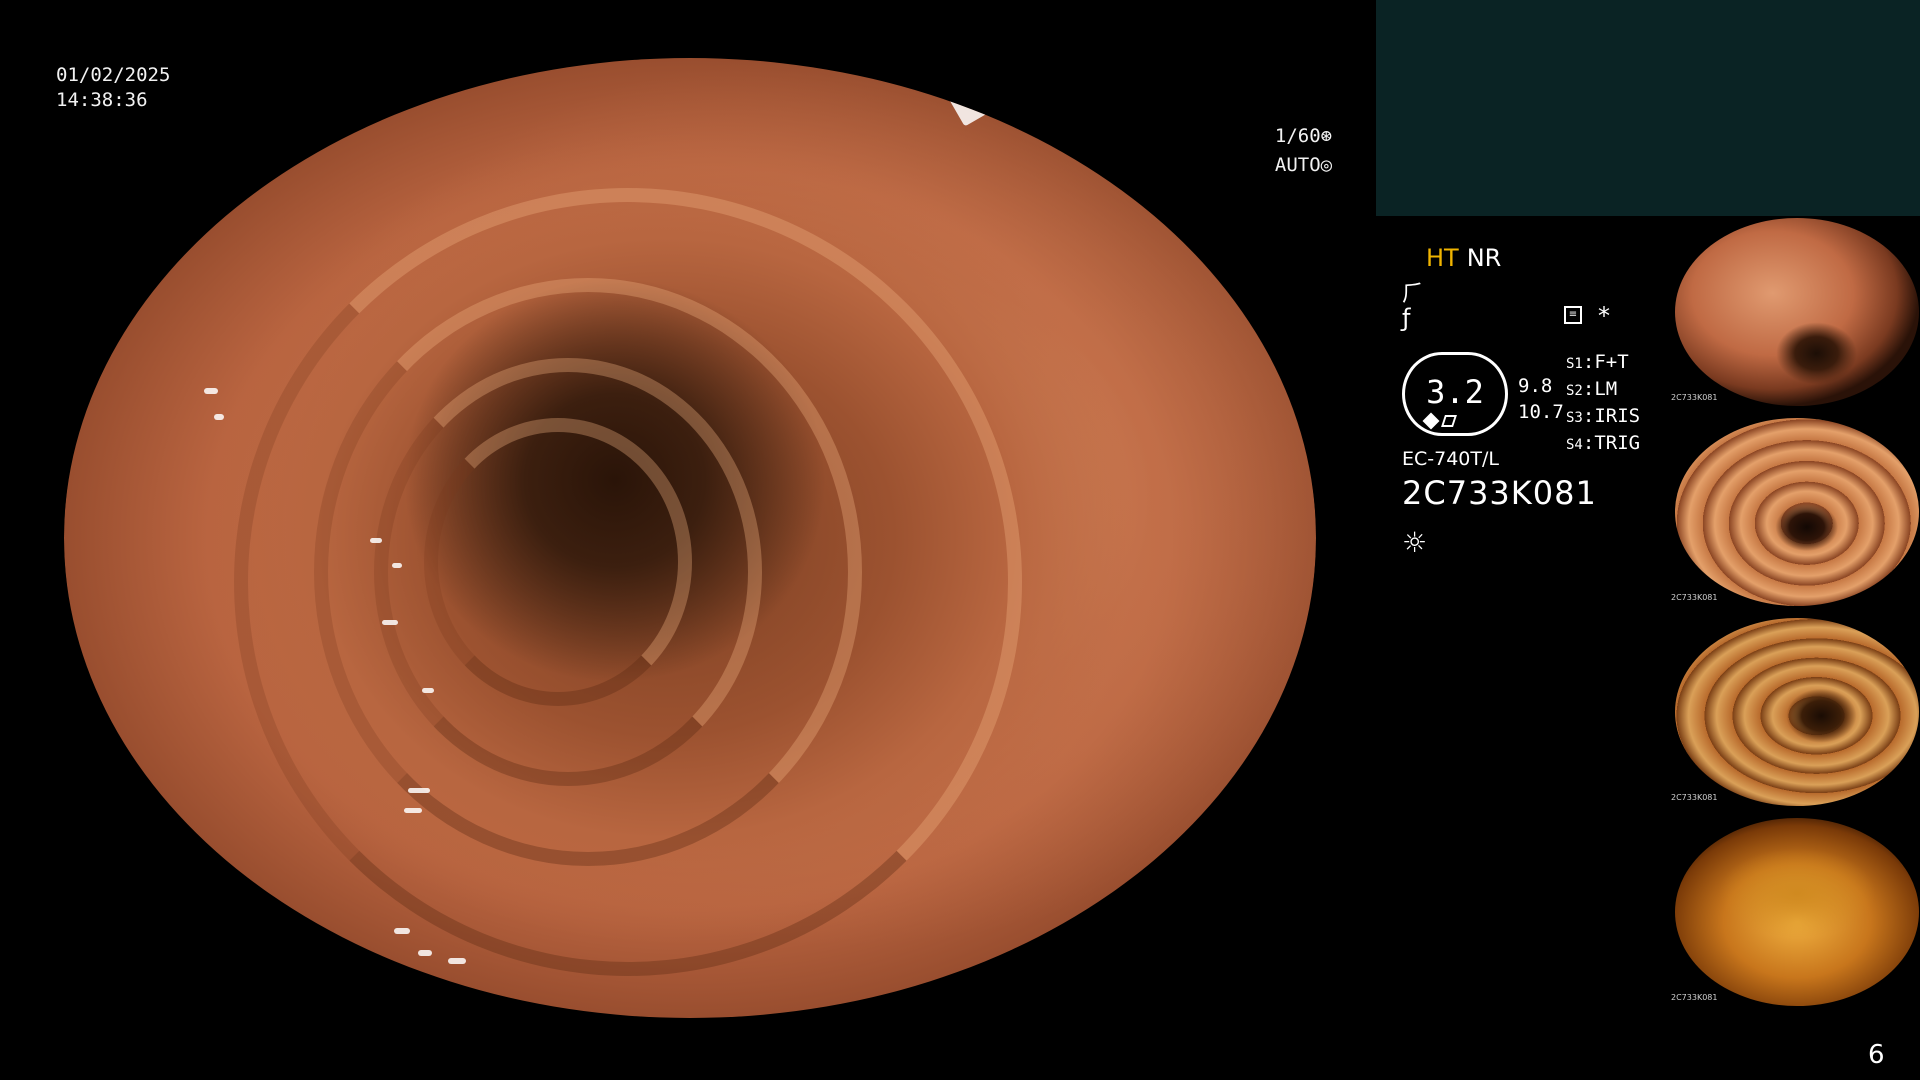 This screenshot has width=1920, height=1080. What do you see at coordinates (1574, 445) in the screenshot?
I see `switch-key: S4` at bounding box center [1574, 445].